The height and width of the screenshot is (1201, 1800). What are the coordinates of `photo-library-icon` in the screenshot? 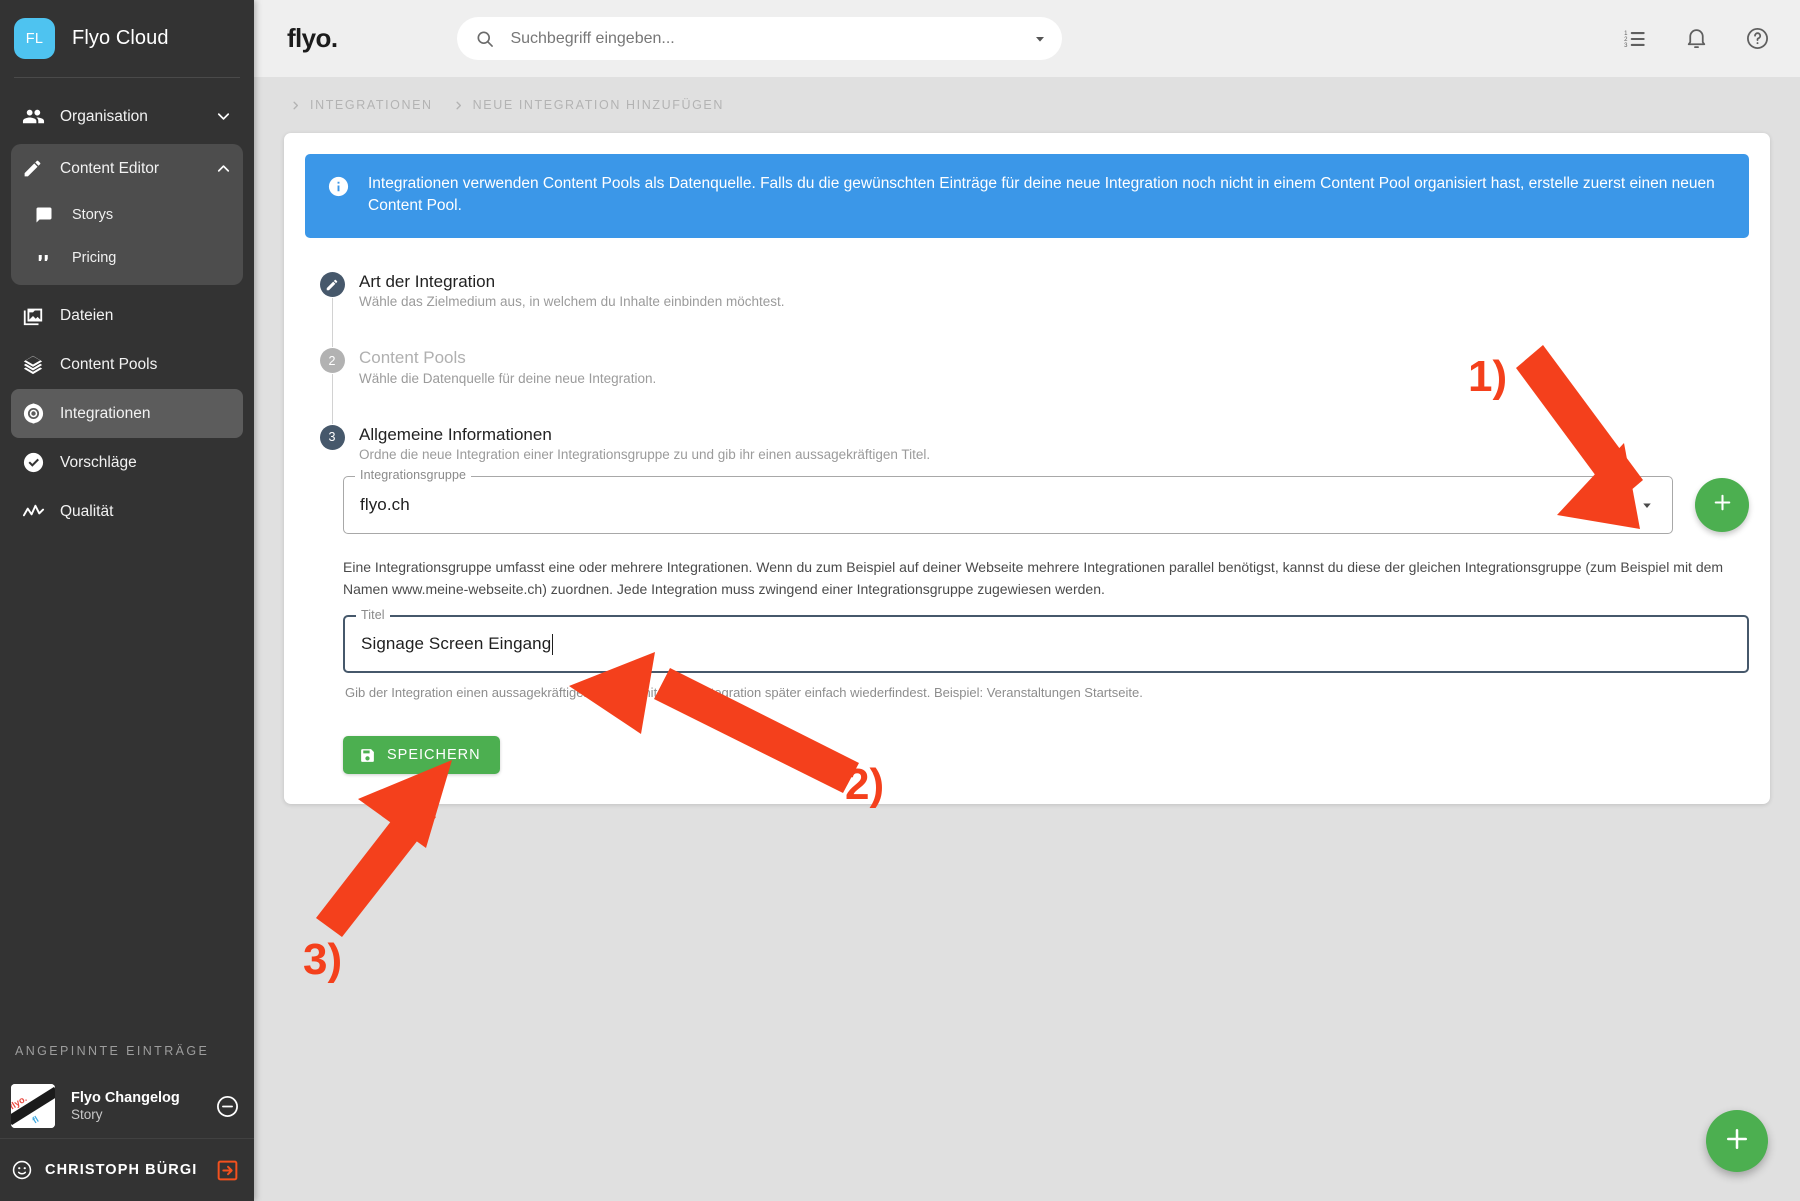 It's located at (37, 316).